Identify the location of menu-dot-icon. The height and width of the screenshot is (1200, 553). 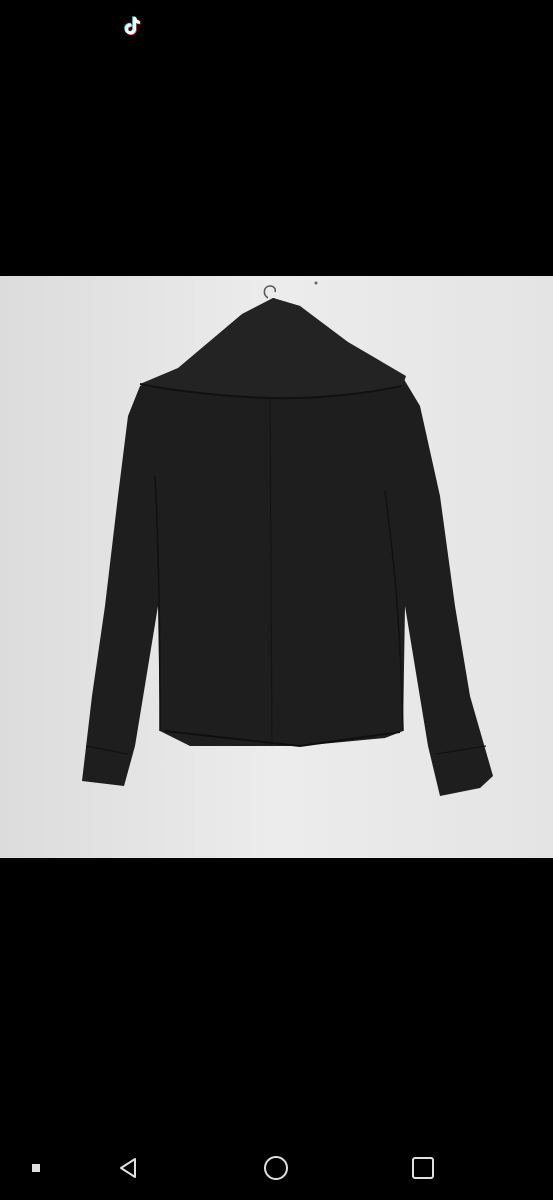
(36, 1168).